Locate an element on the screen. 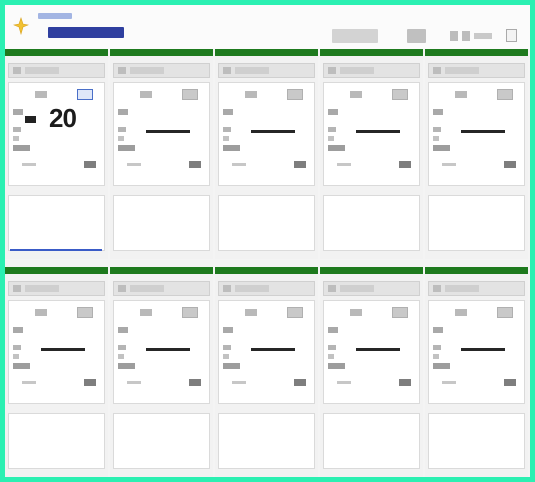 This screenshot has height=482, width=535. next-page-button is located at coordinates (466, 36).